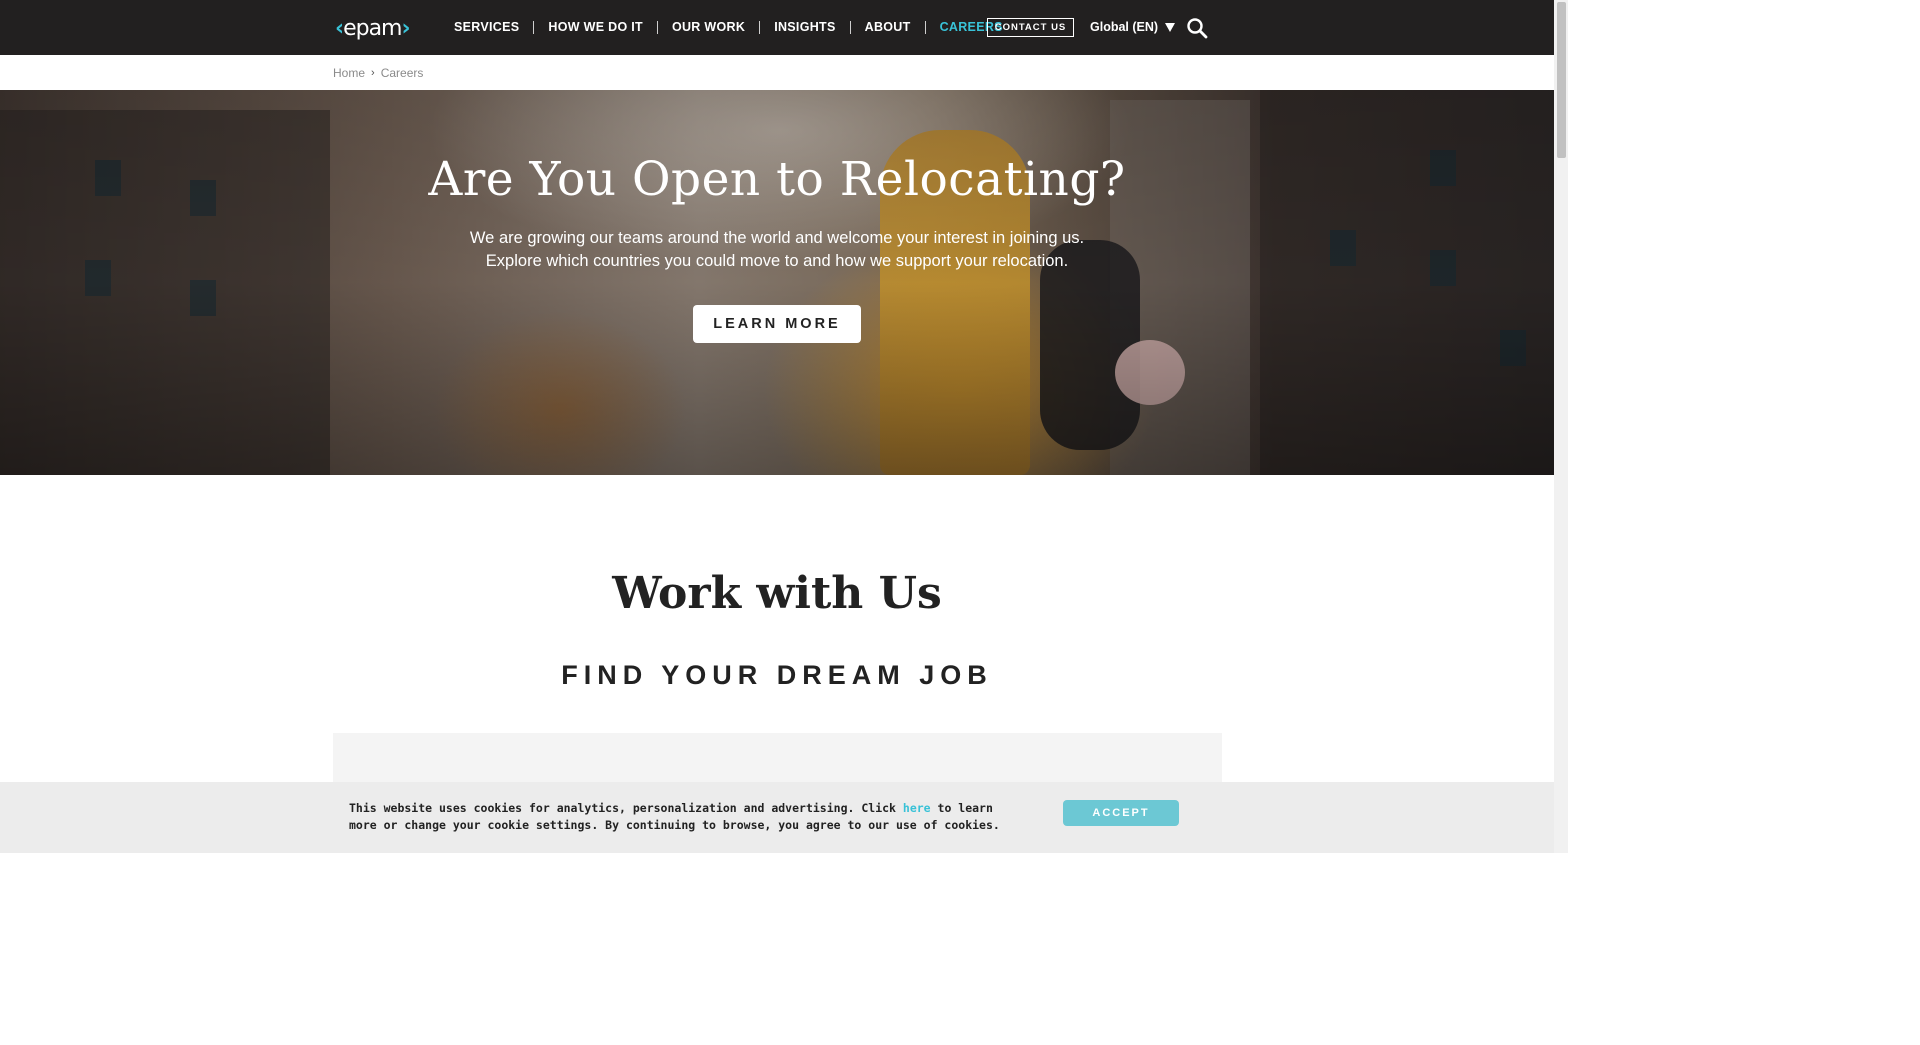 The width and height of the screenshot is (1920, 1045). What do you see at coordinates (1170, 27) in the screenshot?
I see `caret-down-icon` at bounding box center [1170, 27].